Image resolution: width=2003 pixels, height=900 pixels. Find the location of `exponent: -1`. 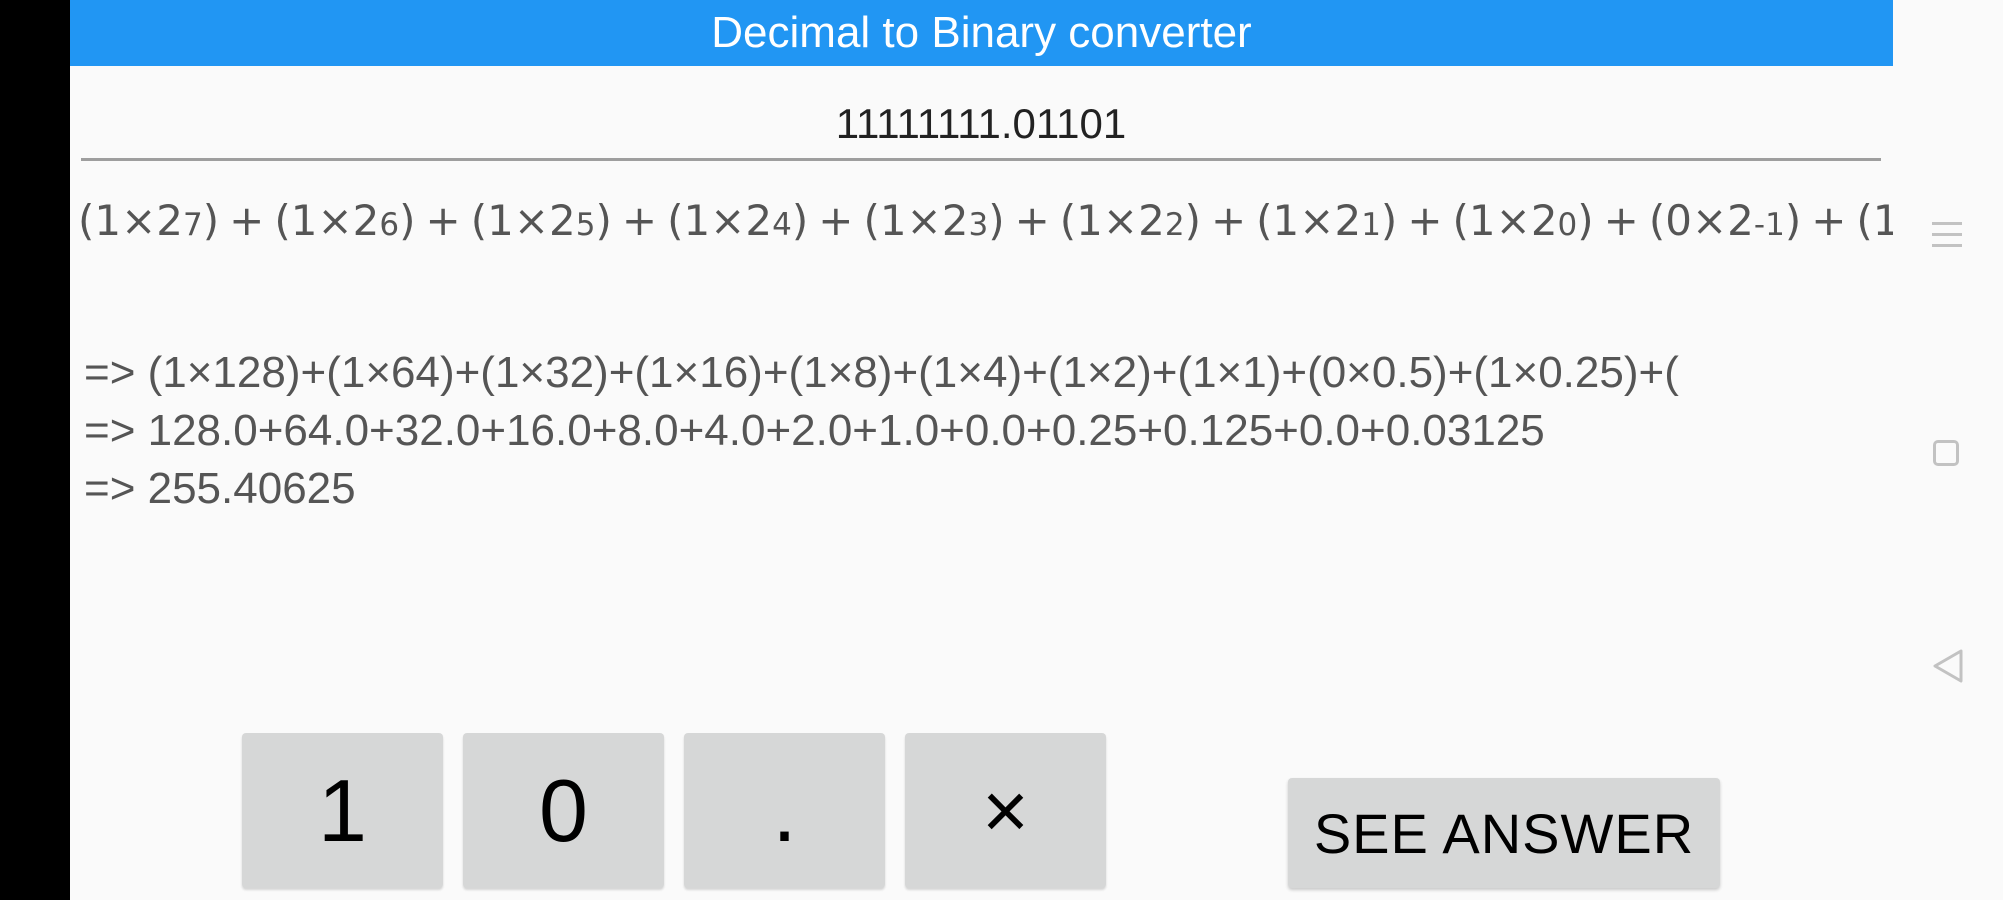

exponent: -1 is located at coordinates (1769, 225).